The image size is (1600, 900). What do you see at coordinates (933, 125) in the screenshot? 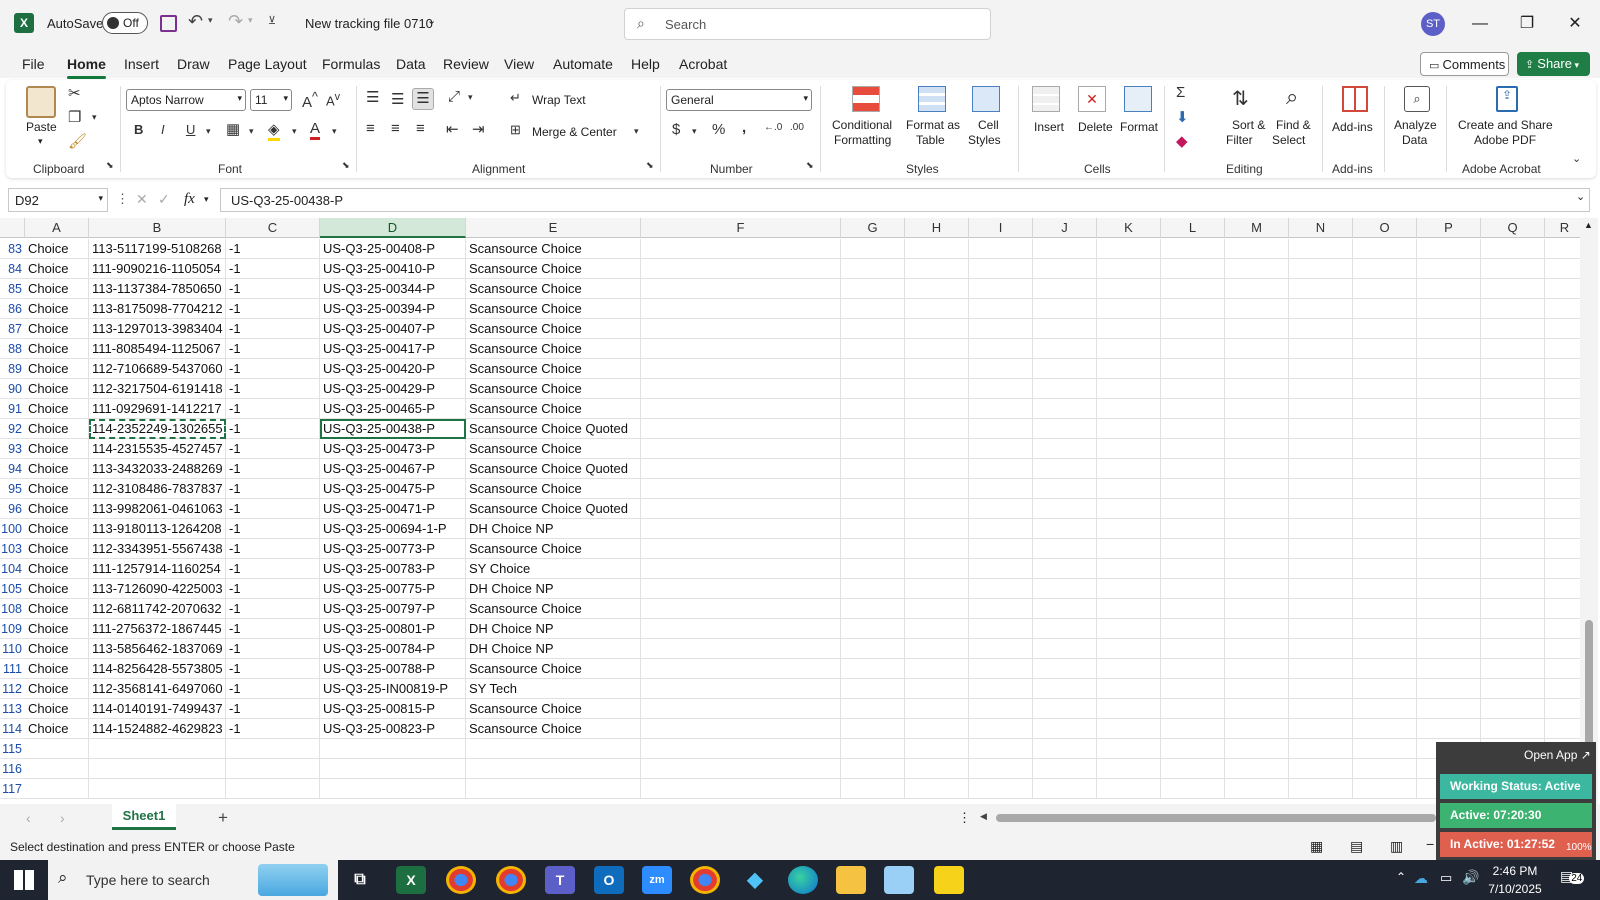
I see `format-as-table-label-1: Format as` at bounding box center [933, 125].